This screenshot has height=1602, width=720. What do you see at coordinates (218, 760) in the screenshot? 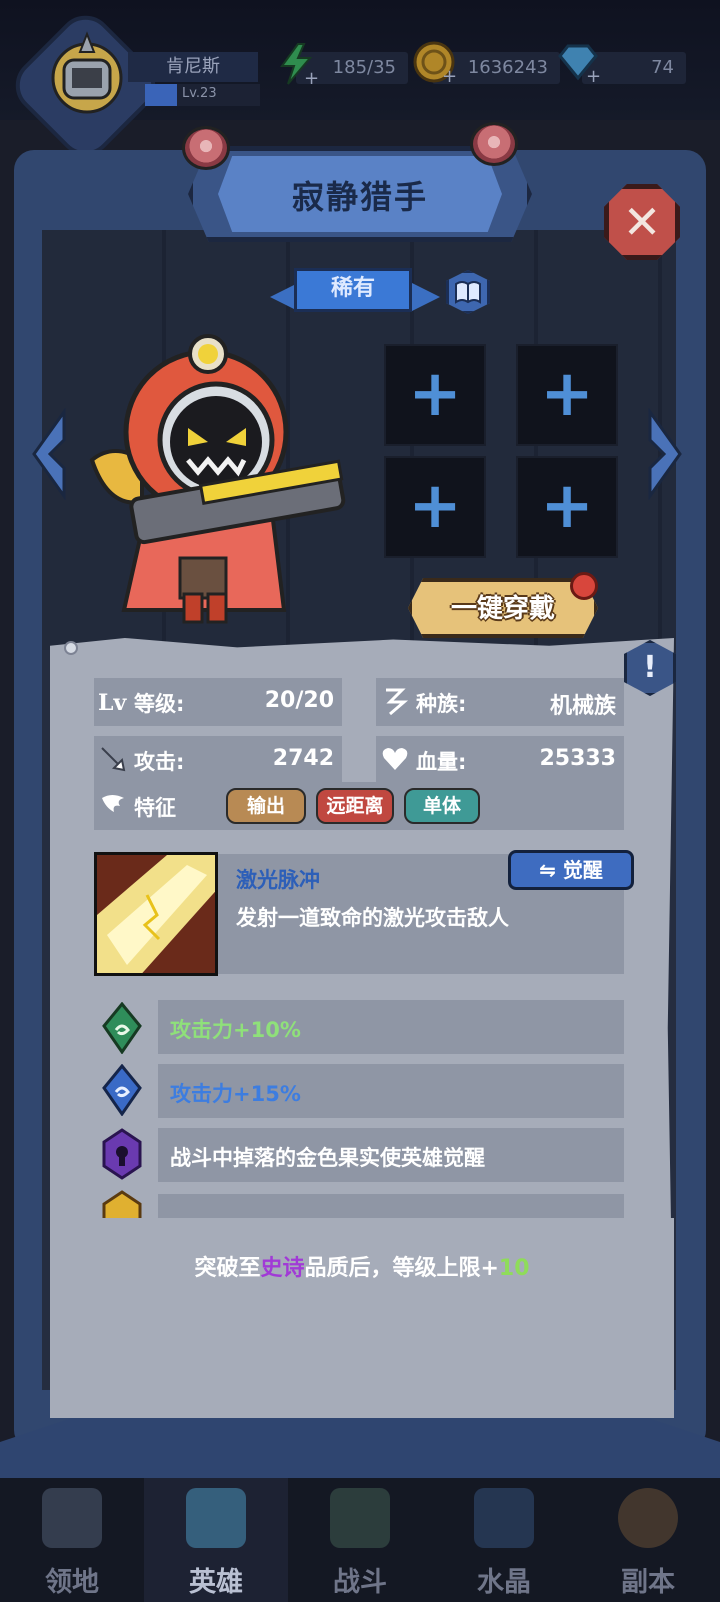
I see `stat-attack-row: 攻击: 2742` at bounding box center [218, 760].